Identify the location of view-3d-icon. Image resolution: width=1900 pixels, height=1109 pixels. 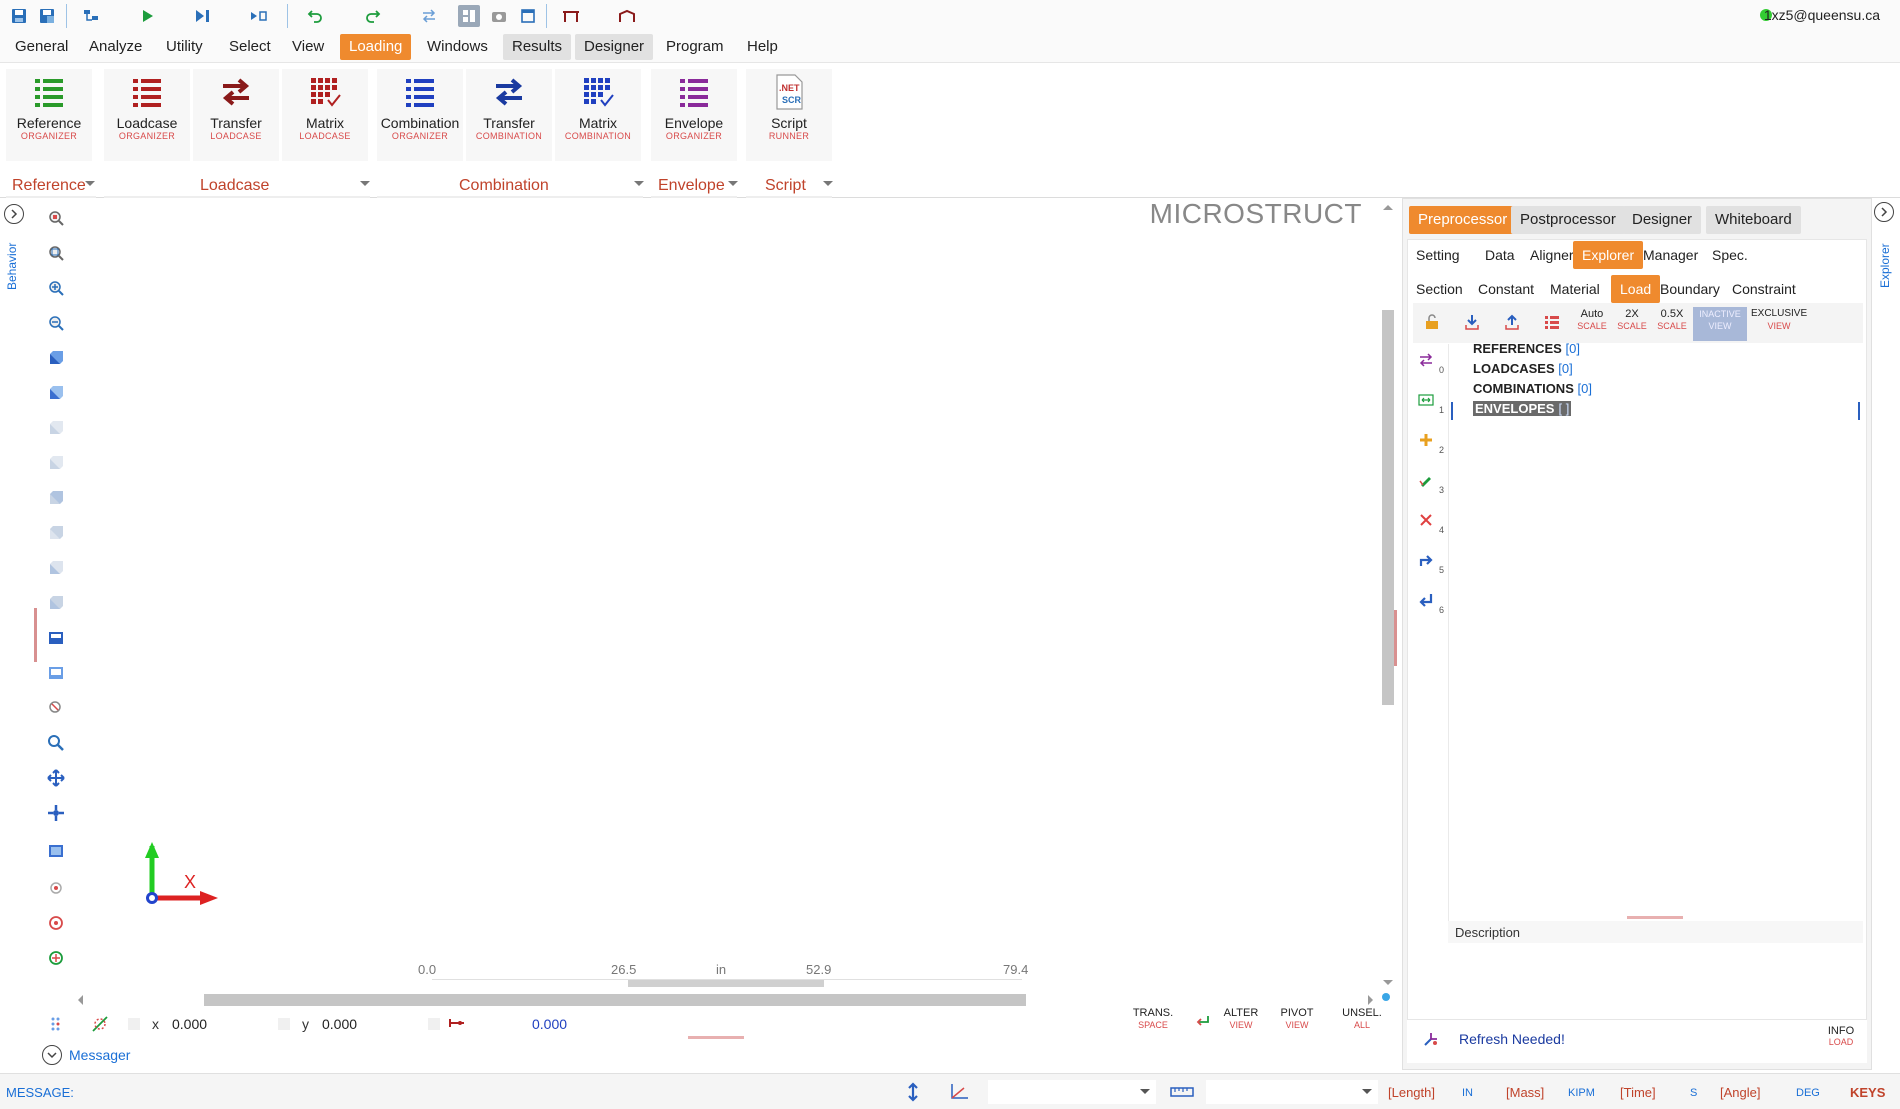
(56, 358).